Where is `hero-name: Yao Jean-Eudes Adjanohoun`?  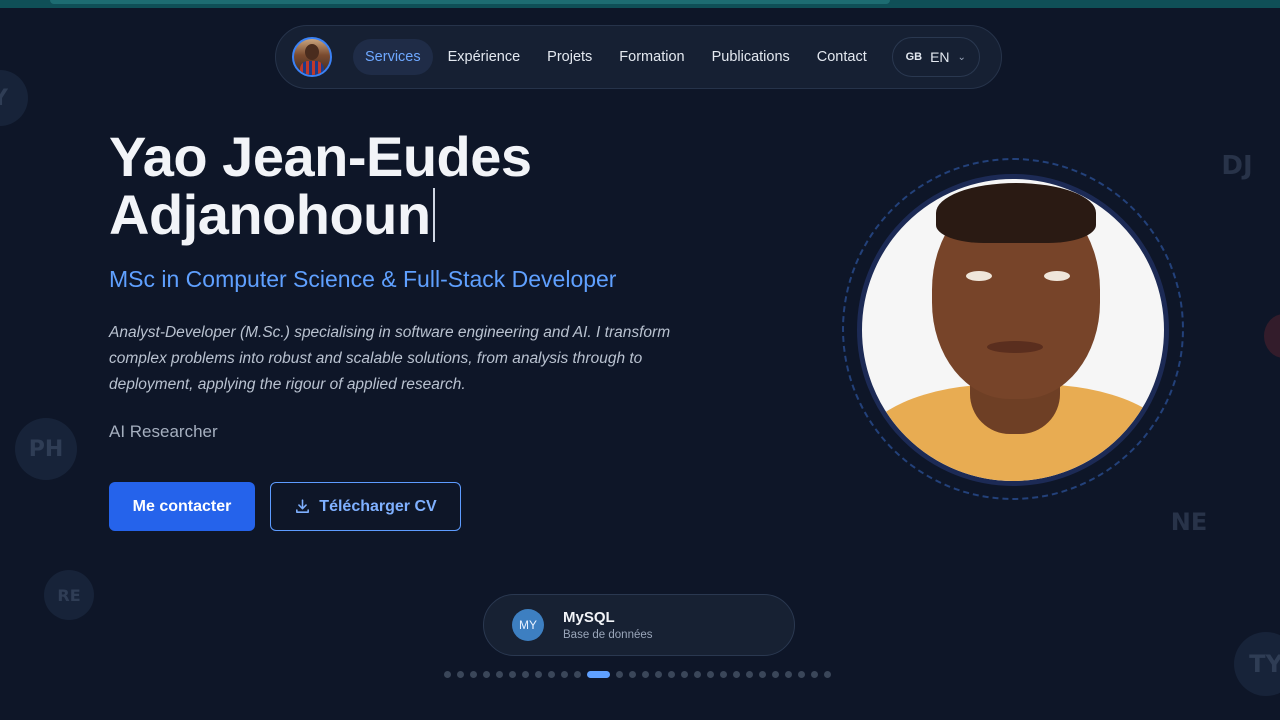 hero-name: Yao Jean-Eudes Adjanohoun is located at coordinates (419, 186).